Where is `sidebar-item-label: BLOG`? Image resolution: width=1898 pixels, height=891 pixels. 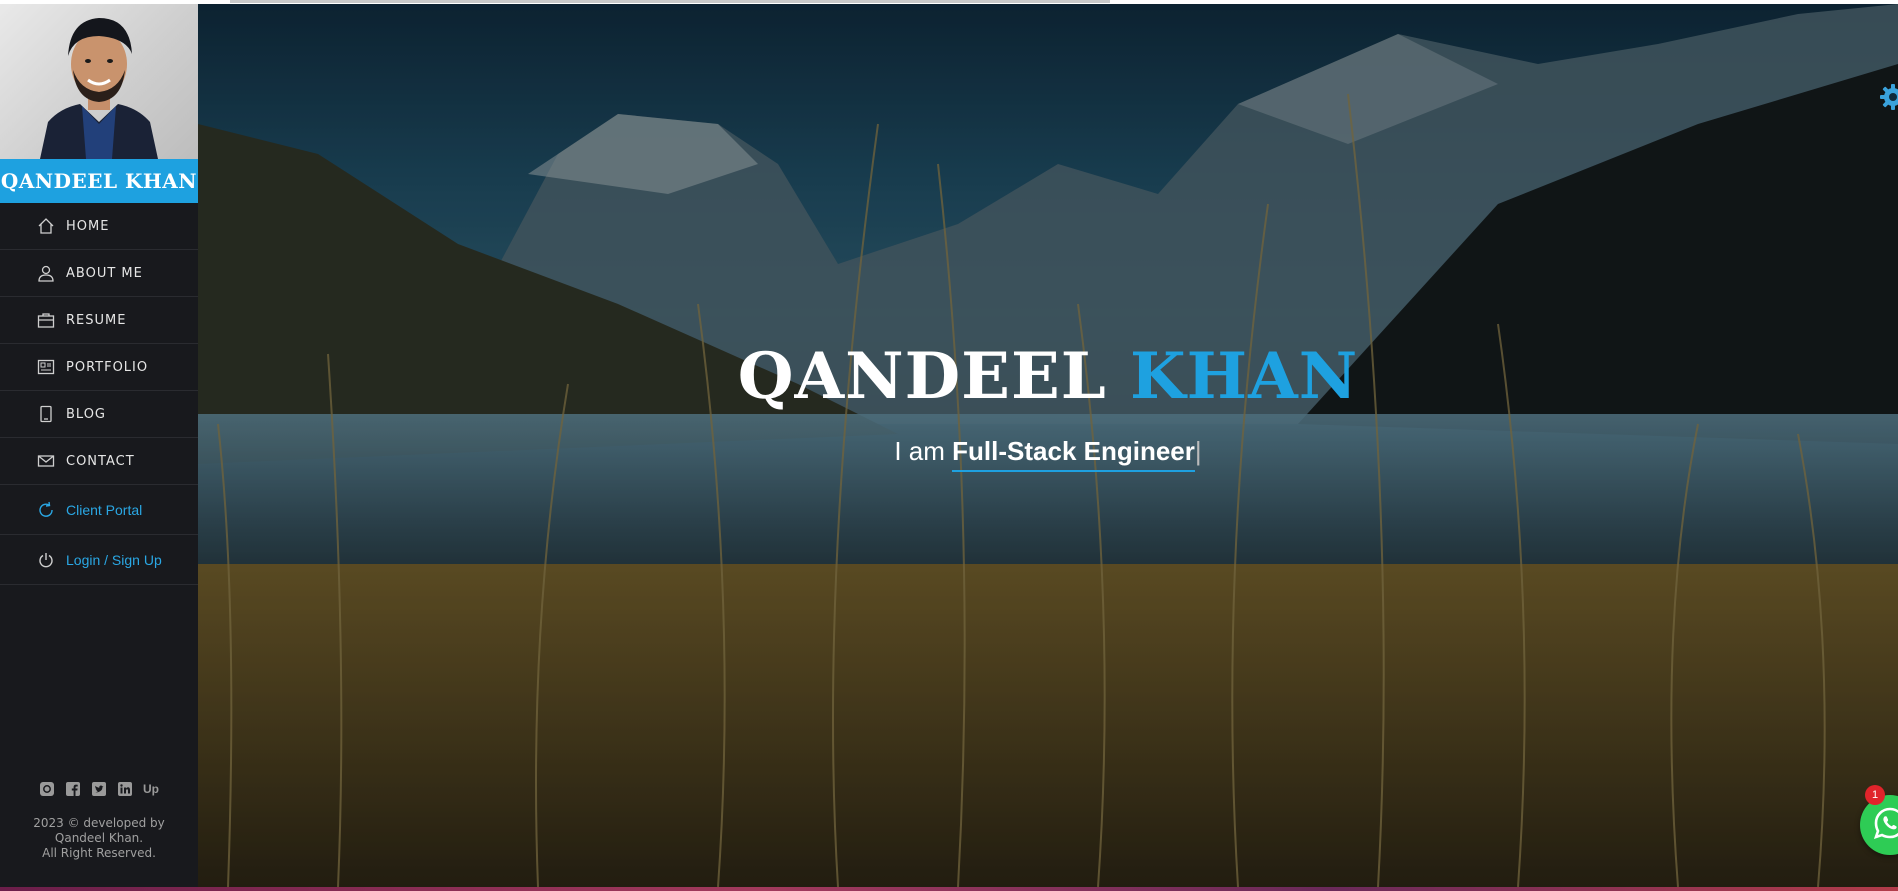
sidebar-item-label: BLOG is located at coordinates (86, 414).